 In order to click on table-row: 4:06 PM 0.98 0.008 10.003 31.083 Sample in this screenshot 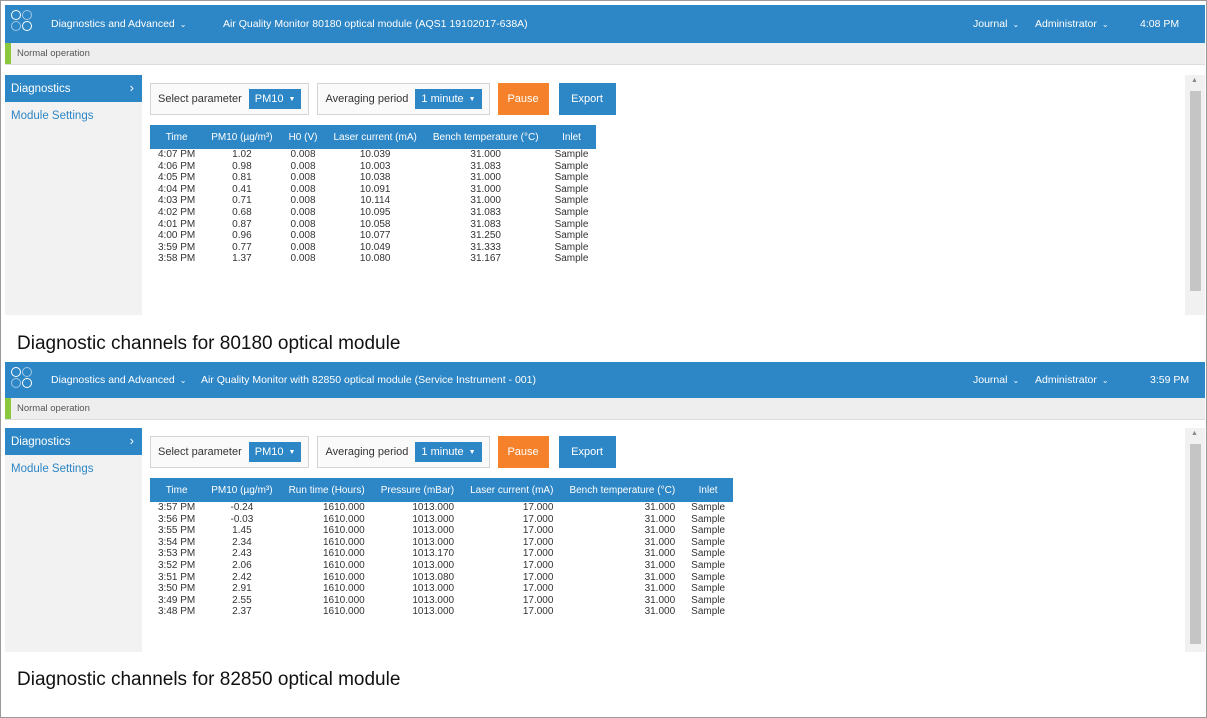, I will do `click(373, 167)`.